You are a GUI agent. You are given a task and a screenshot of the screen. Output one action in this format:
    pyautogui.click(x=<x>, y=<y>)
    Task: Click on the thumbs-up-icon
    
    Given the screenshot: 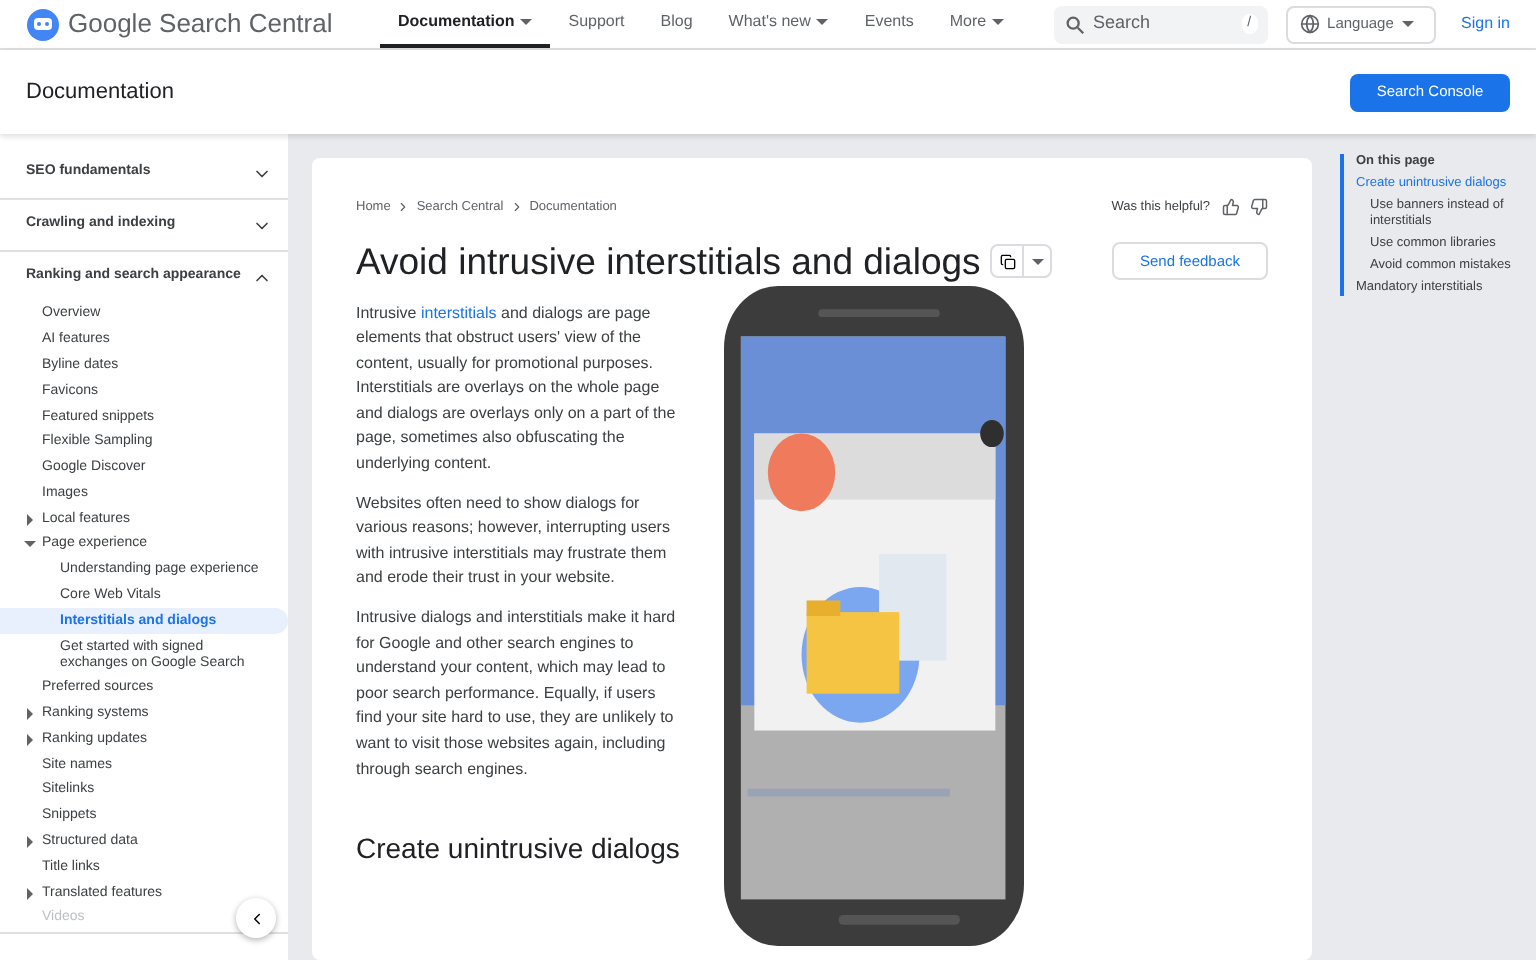 What is the action you would take?
    pyautogui.click(x=1231, y=207)
    